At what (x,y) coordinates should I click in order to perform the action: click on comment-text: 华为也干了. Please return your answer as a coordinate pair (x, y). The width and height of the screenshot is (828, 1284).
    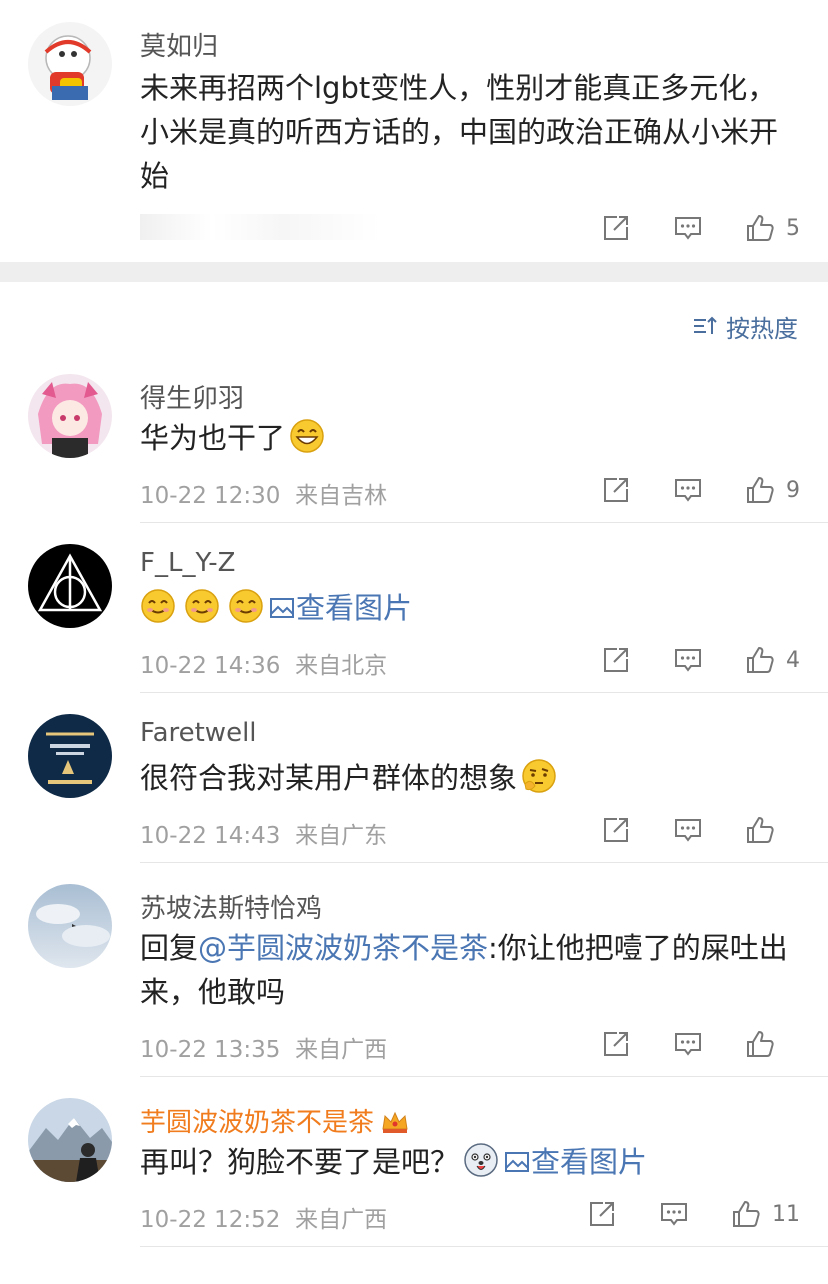
    Looking at the image, I should click on (470, 438).